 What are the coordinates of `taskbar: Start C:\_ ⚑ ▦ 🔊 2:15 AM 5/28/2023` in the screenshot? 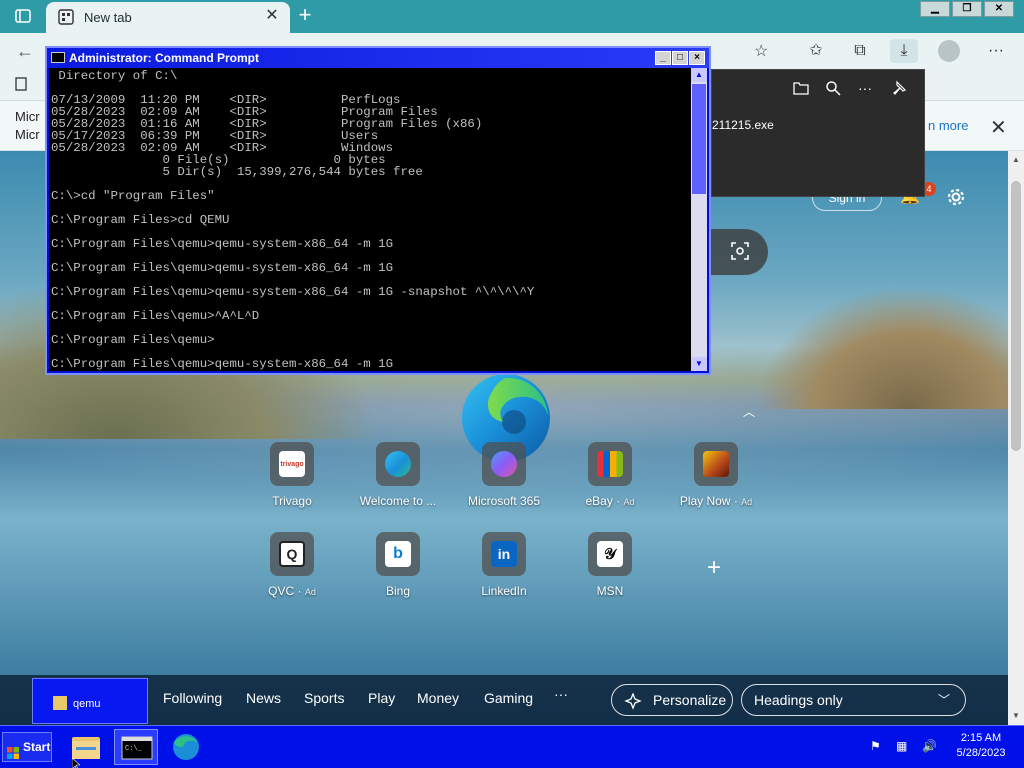 It's located at (512, 746).